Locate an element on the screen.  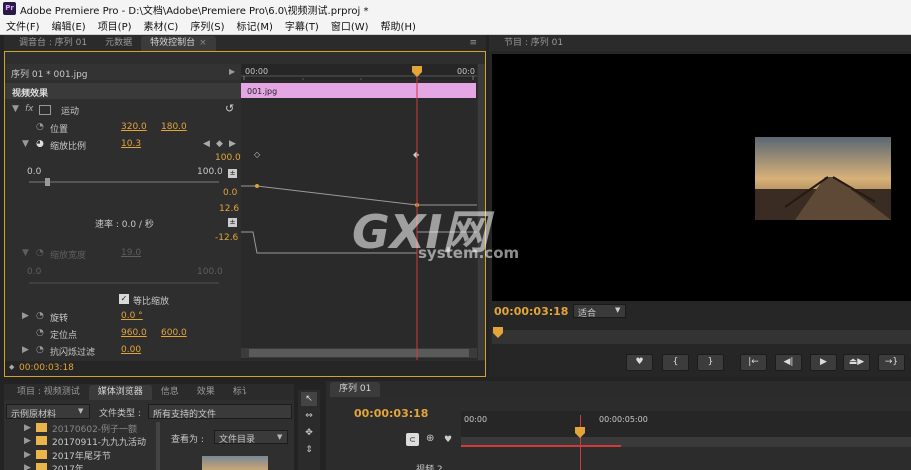
folder-label: 2017年尾牙节 is located at coordinates (81, 457).